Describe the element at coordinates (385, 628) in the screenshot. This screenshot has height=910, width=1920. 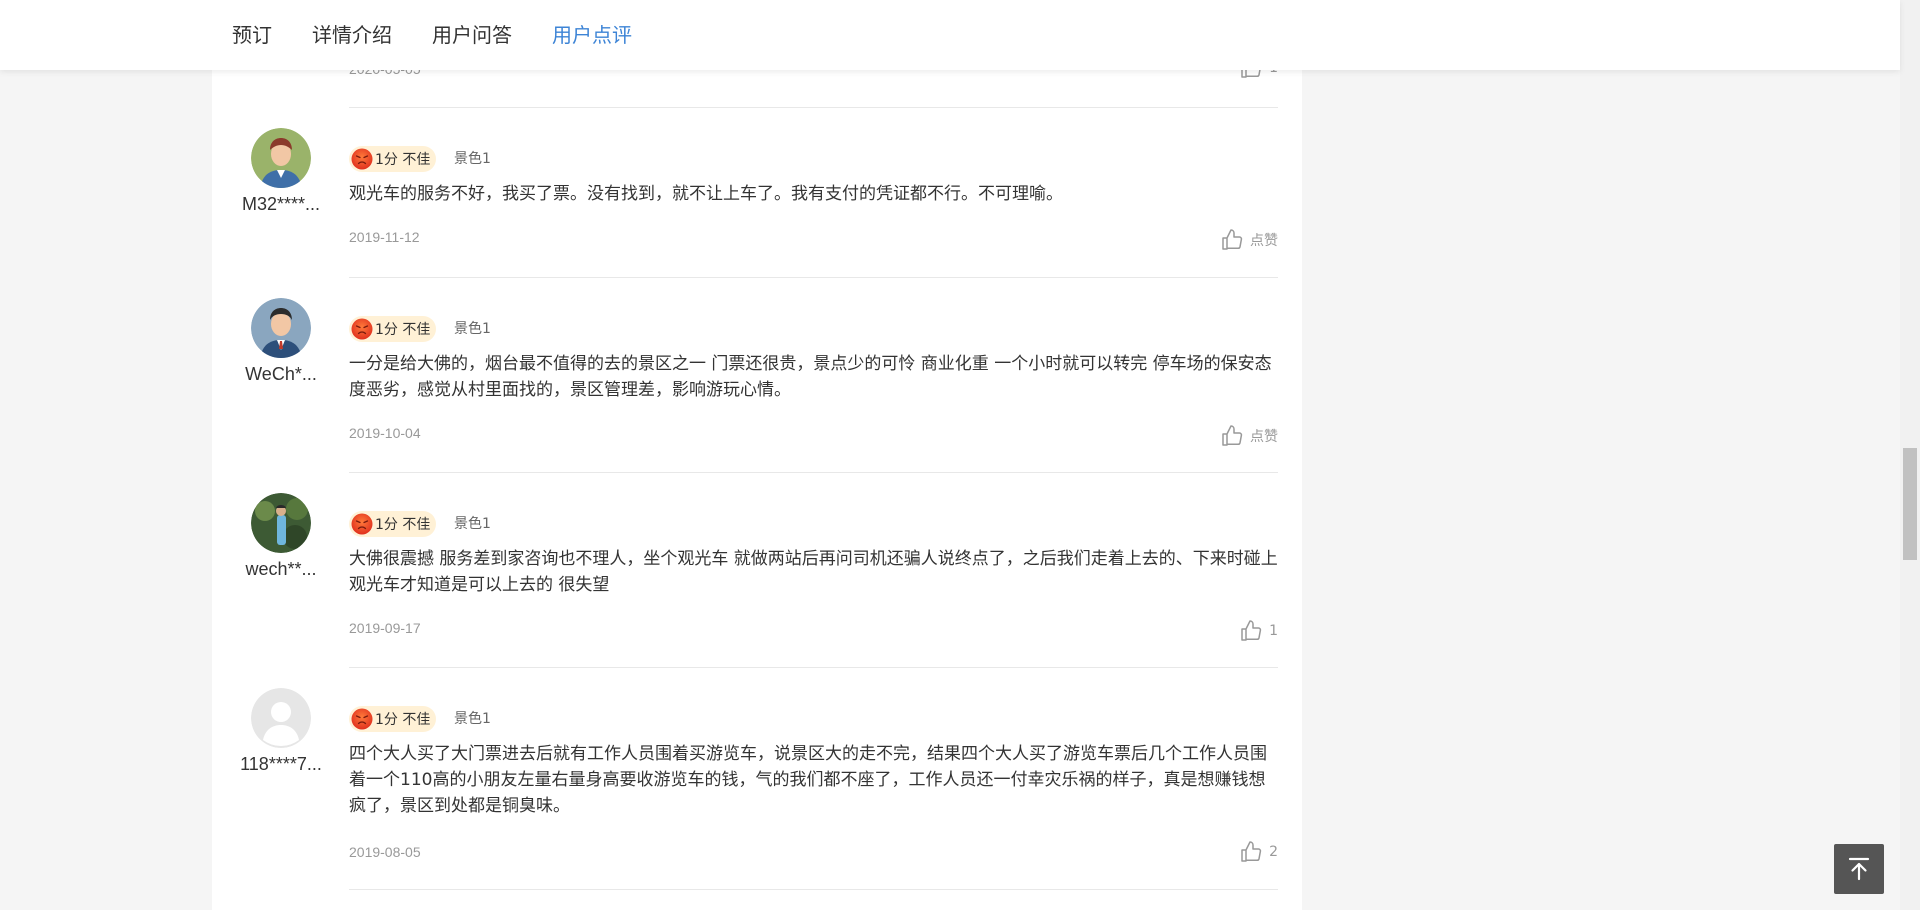
I see `review-date: 2019-09-17` at that location.